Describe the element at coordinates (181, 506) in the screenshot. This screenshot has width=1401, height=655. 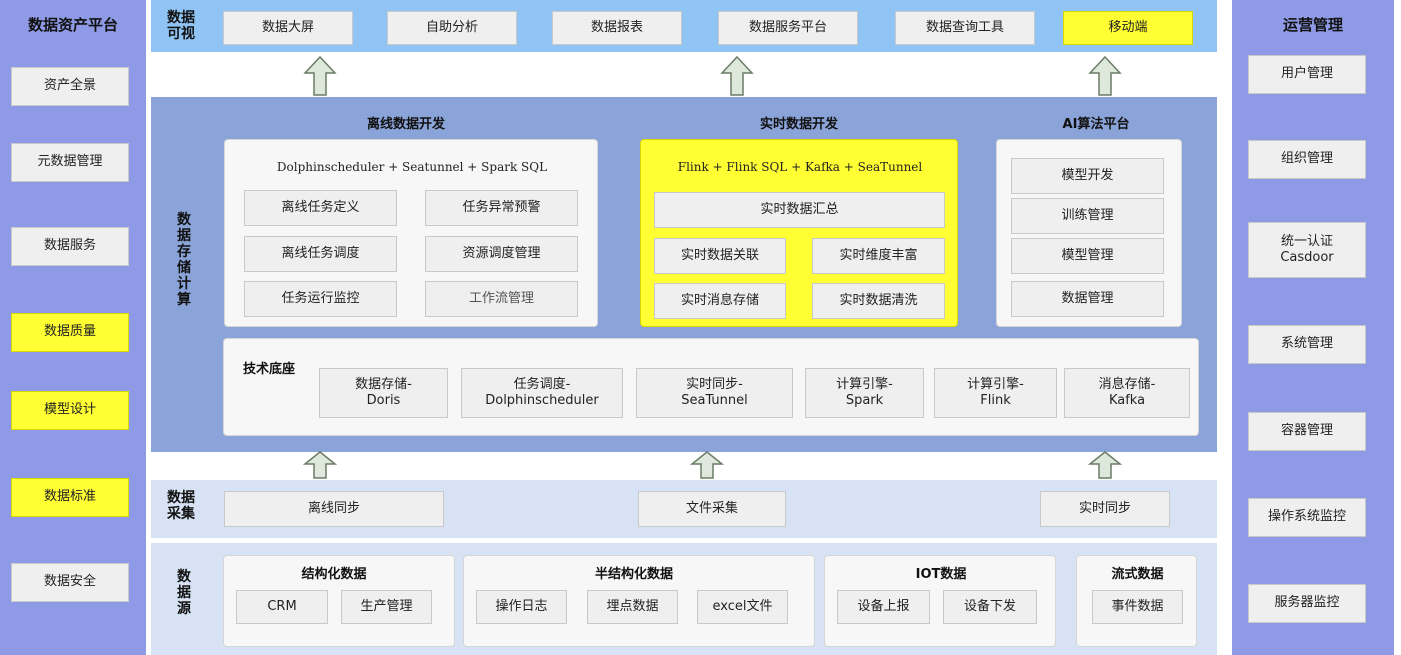
I see `collect-label: 数据 采集` at that location.